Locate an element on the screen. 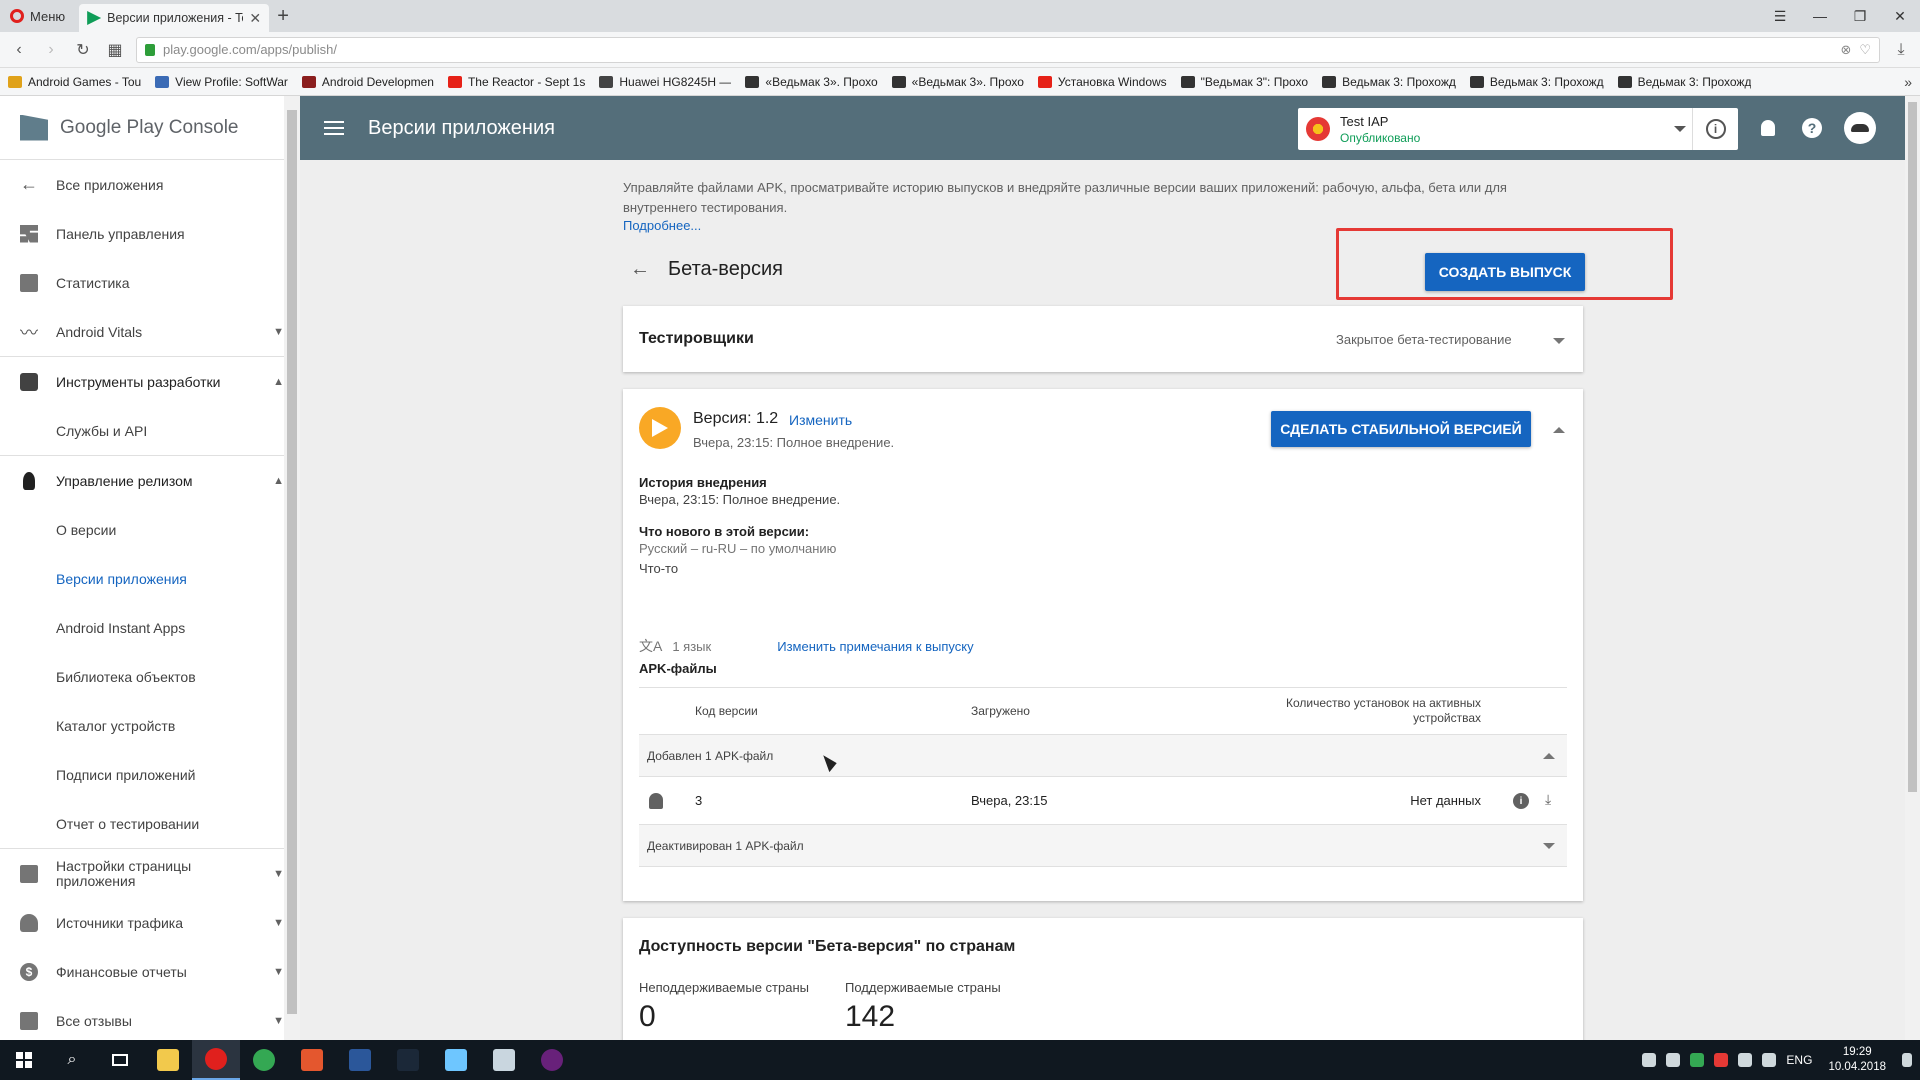 The height and width of the screenshot is (1080, 1920). sidebar-scrollbar is located at coordinates (292, 568).